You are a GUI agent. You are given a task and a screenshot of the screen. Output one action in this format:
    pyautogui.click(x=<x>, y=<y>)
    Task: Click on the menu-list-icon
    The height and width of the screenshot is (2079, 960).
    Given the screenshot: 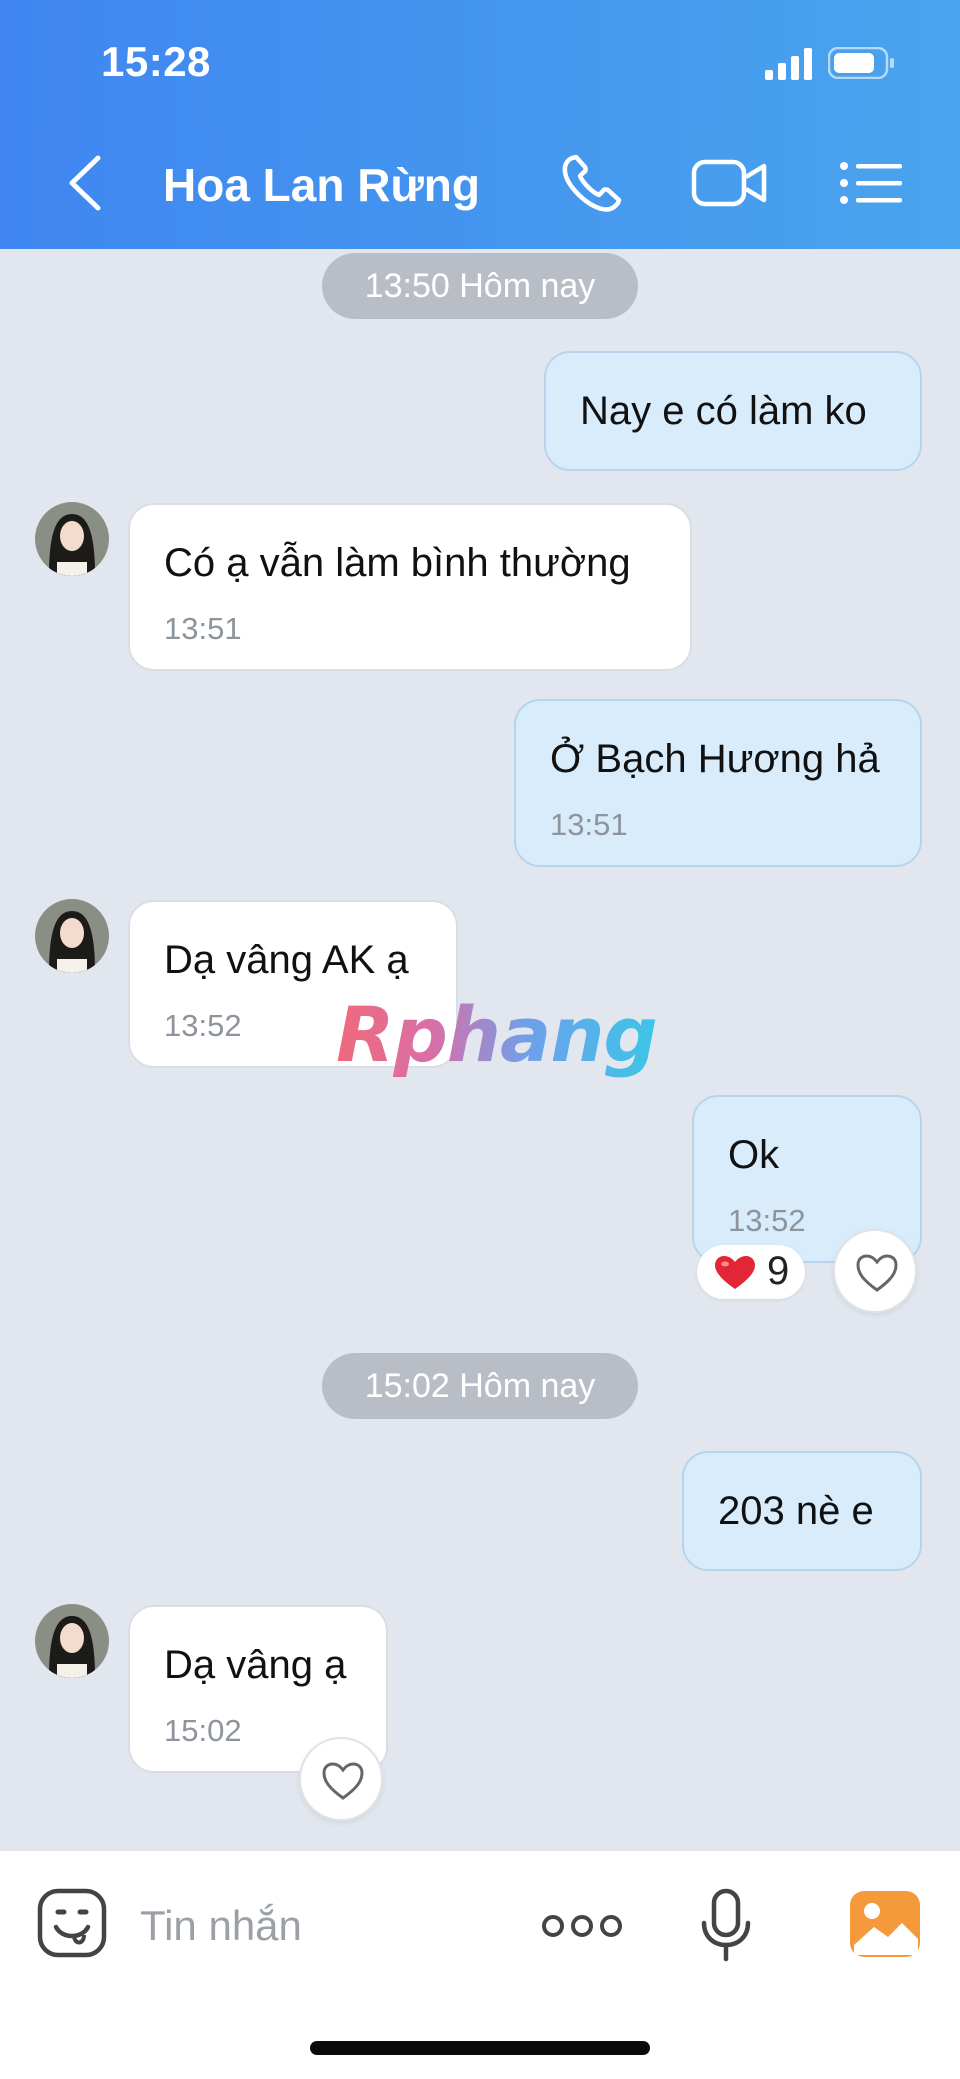 What is the action you would take?
    pyautogui.click(x=871, y=183)
    